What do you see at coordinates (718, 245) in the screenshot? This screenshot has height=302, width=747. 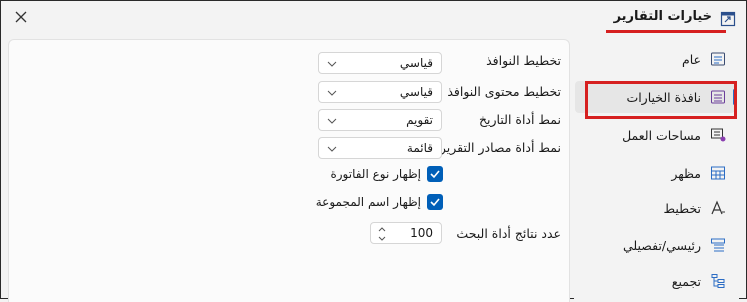 I see `master-detail-icon` at bounding box center [718, 245].